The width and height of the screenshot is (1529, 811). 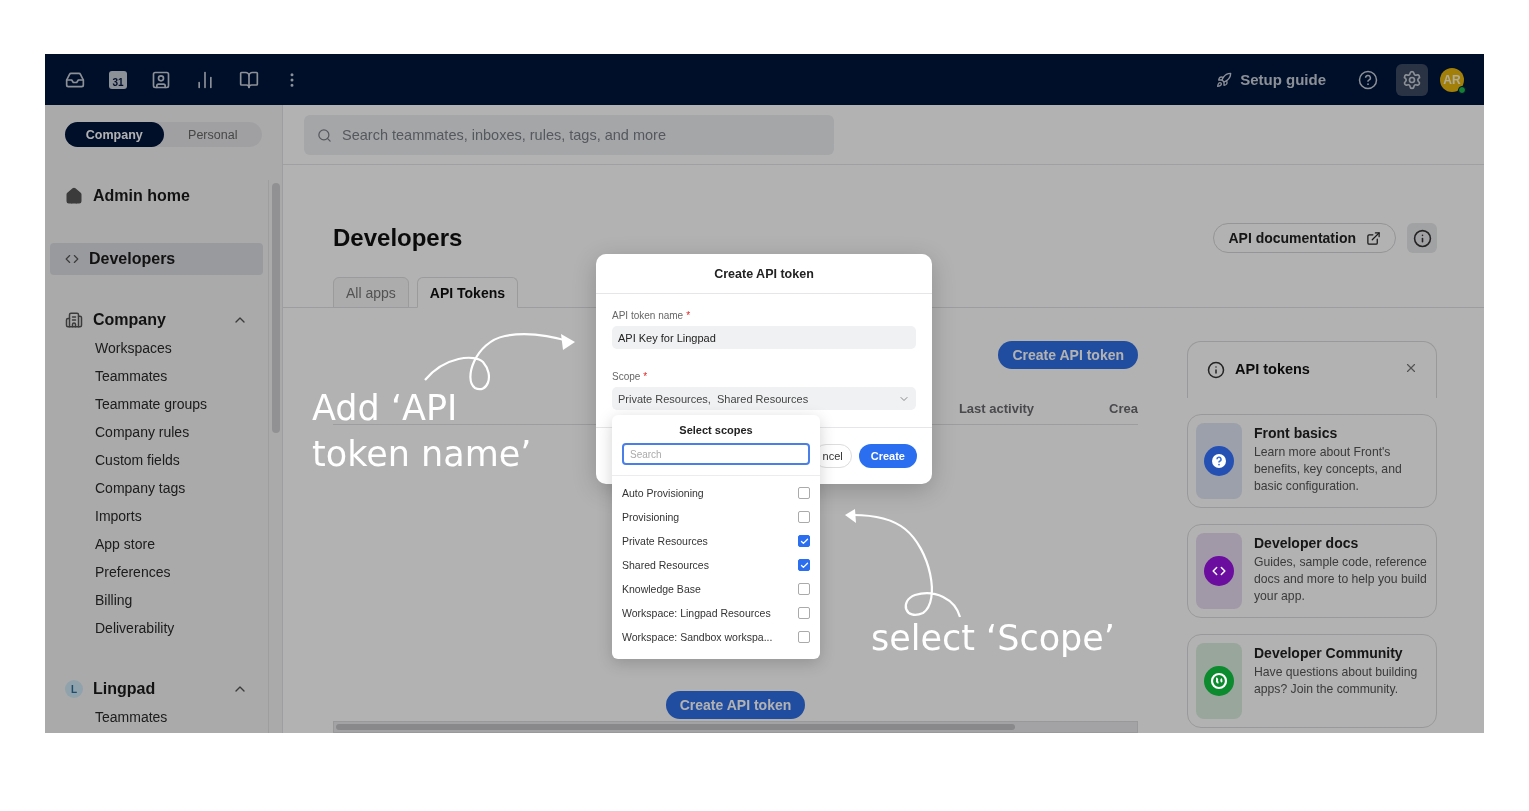 What do you see at coordinates (1273, 369) in the screenshot?
I see `card-title: API tokens` at bounding box center [1273, 369].